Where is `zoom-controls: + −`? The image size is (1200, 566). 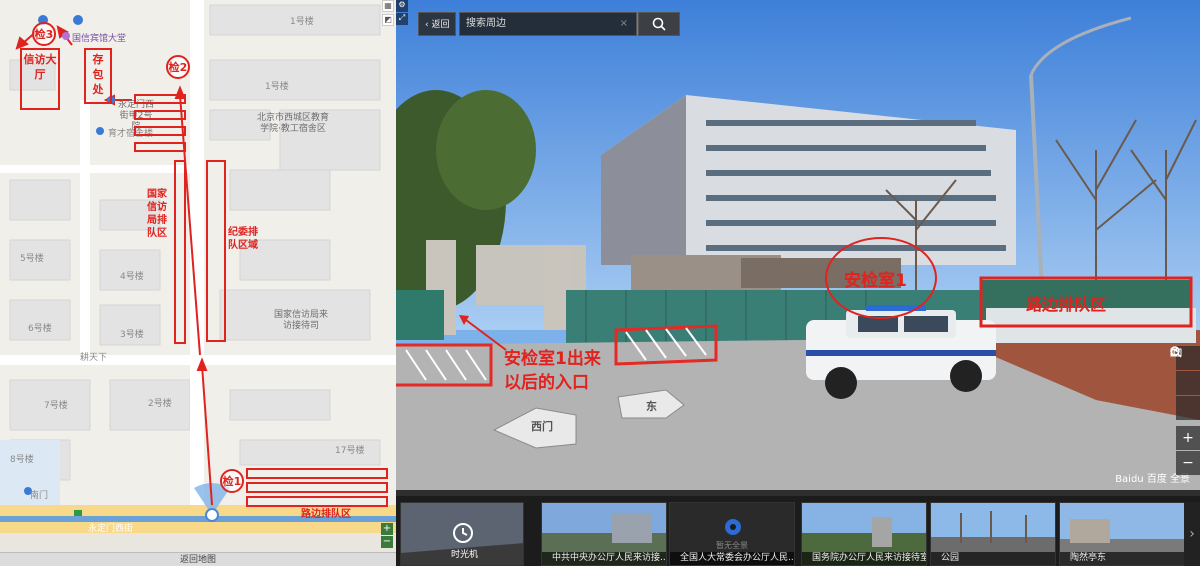 zoom-controls: + − is located at coordinates (387, 535).